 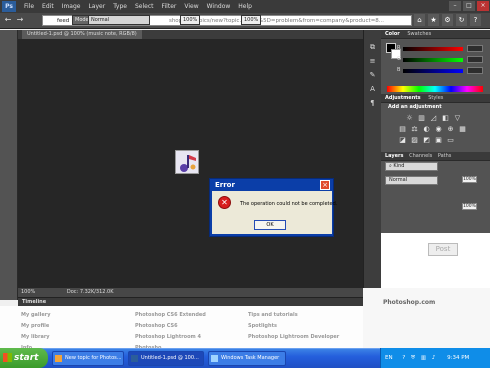 I want to click on panel-icon-strip: ⧉ ≡ ✎ A ¶, so click(x=372, y=159).